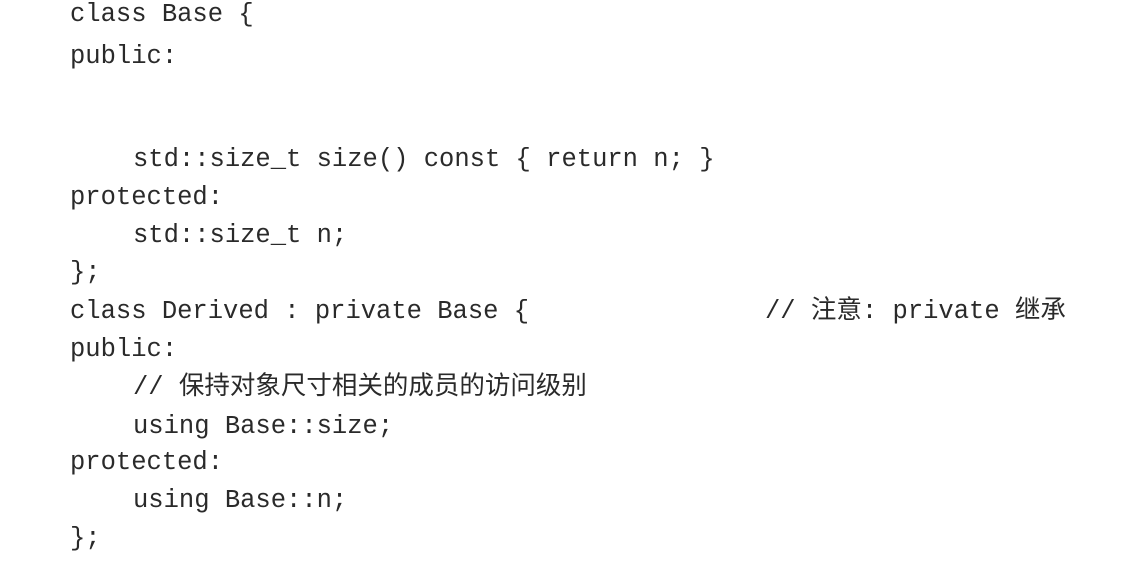  I want to click on code-line: class Base {, so click(162, 14).